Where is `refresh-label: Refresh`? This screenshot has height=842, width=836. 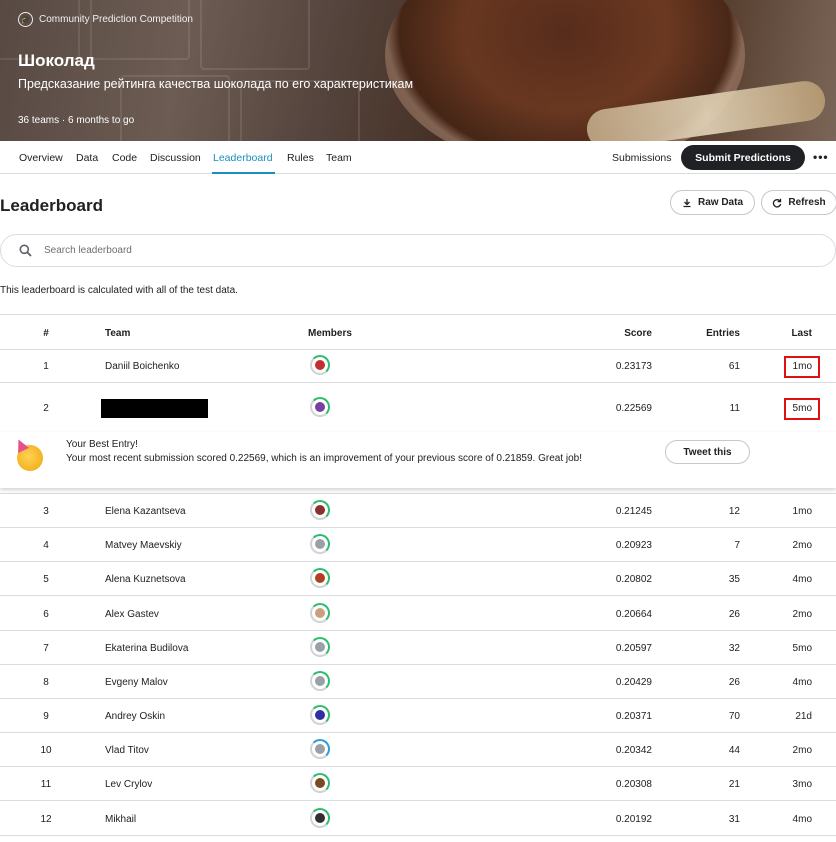 refresh-label: Refresh is located at coordinates (807, 202).